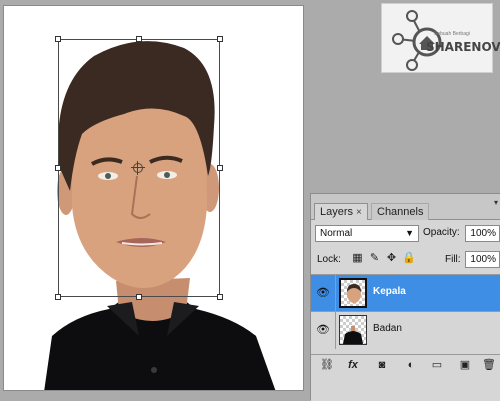 The image size is (500, 401). I want to click on fill-input: 100%, so click(482, 259).